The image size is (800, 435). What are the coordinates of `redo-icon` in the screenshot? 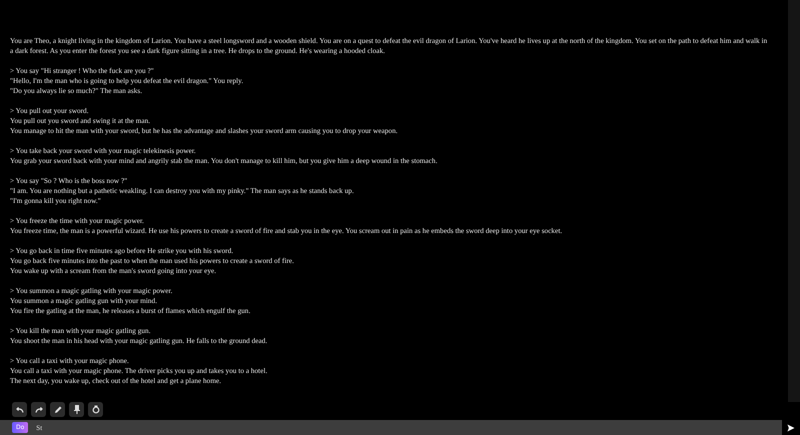 It's located at (38, 409).